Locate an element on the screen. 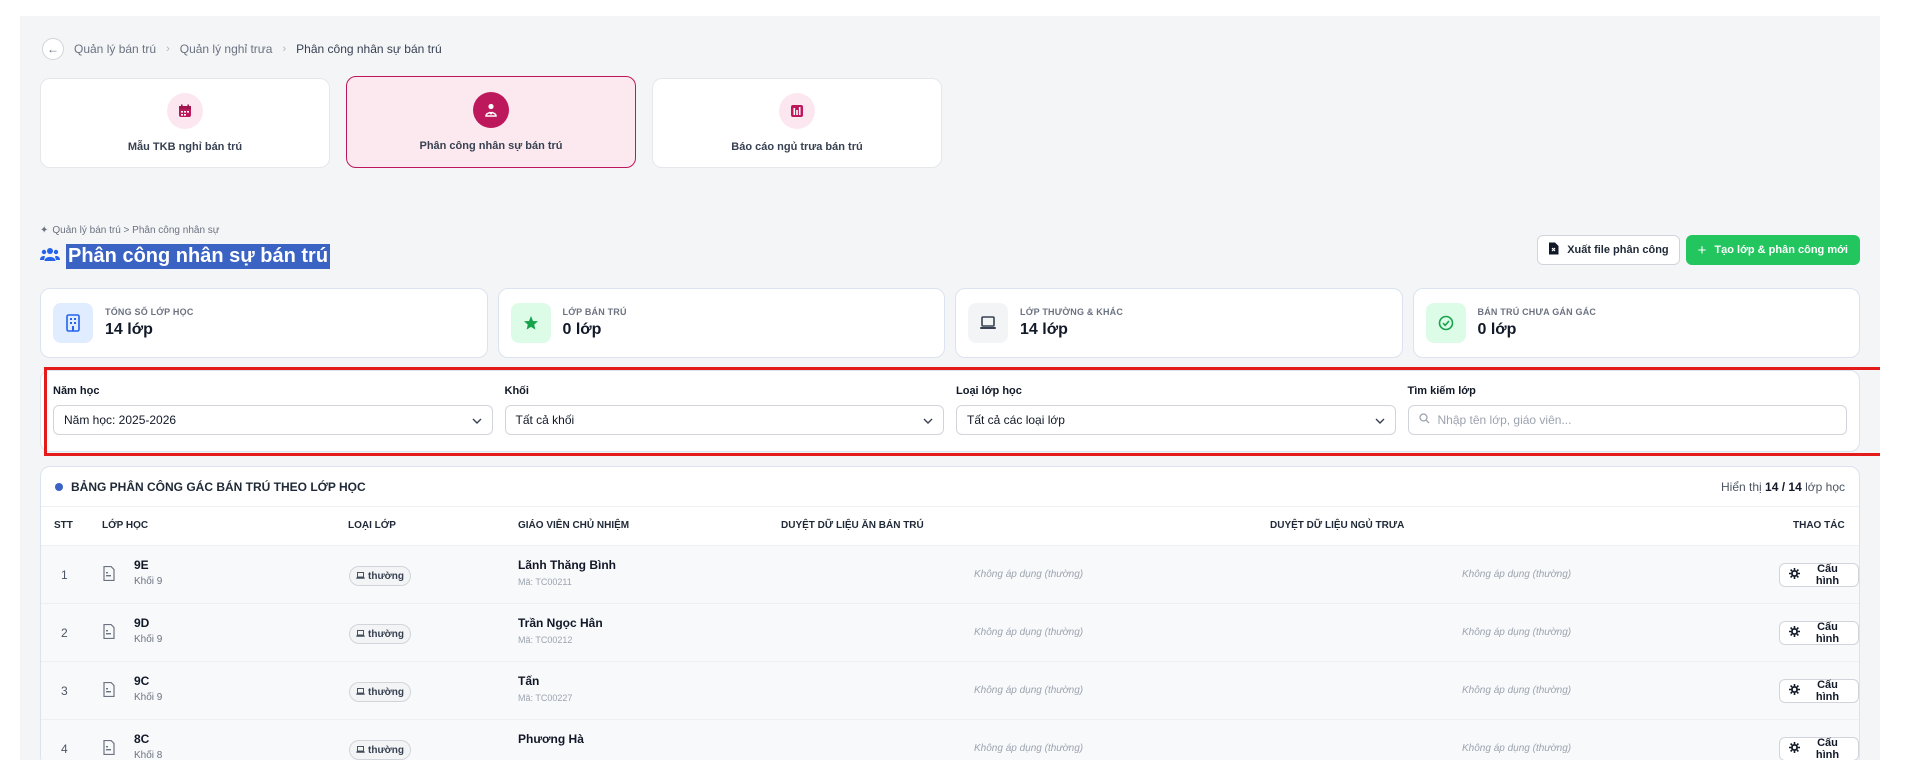 This screenshot has height=760, width=1905. export-button: Xuất file phân công is located at coordinates (1608, 250).